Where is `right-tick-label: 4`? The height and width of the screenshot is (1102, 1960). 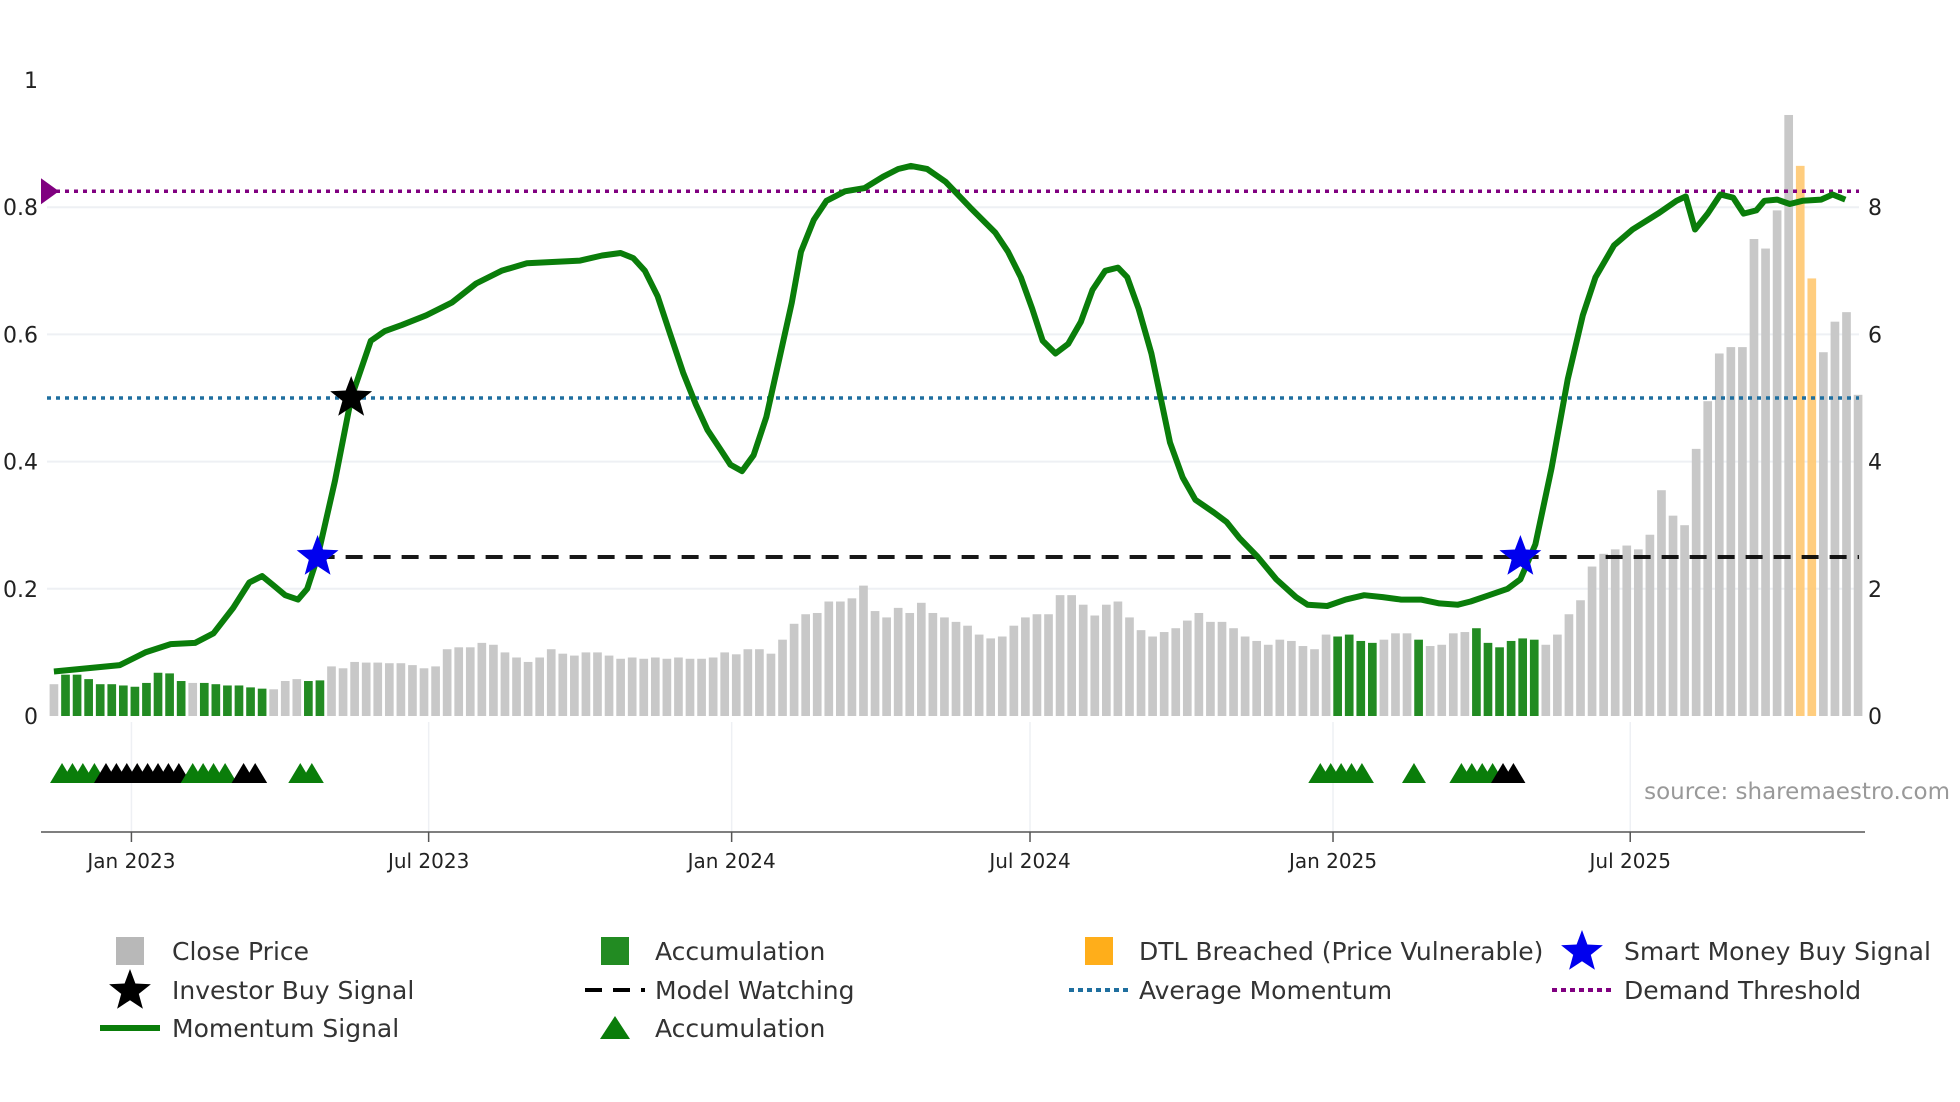
right-tick-label: 4 is located at coordinates (1875, 463).